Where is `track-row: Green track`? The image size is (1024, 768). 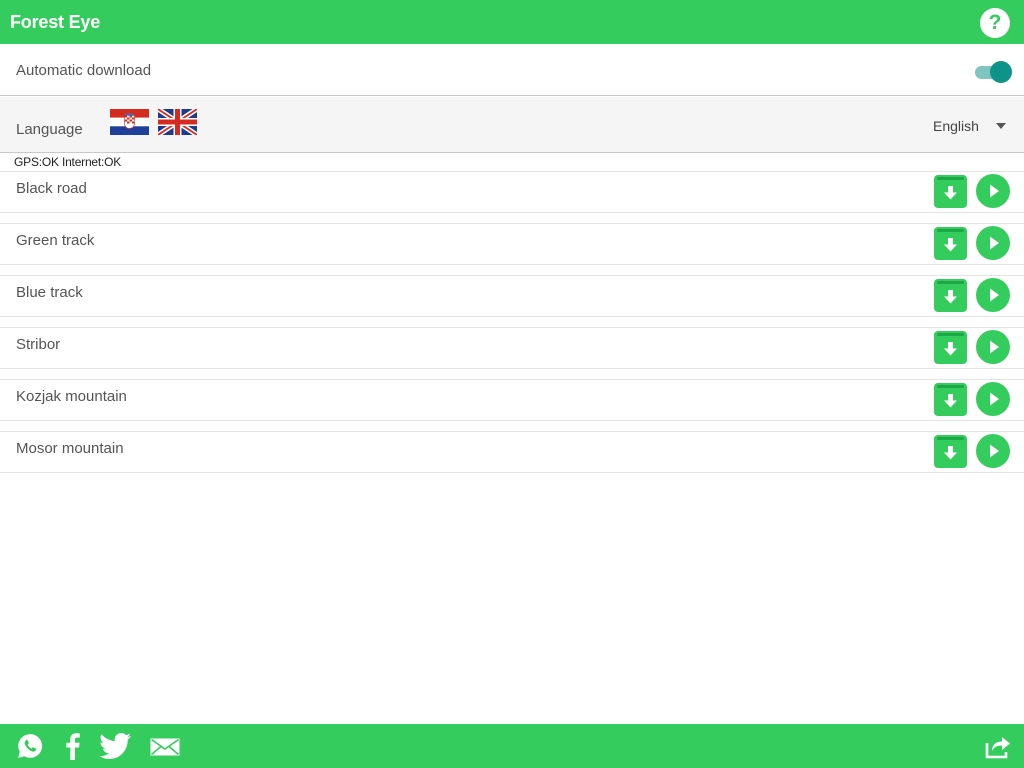
track-row: Green track is located at coordinates (512, 244).